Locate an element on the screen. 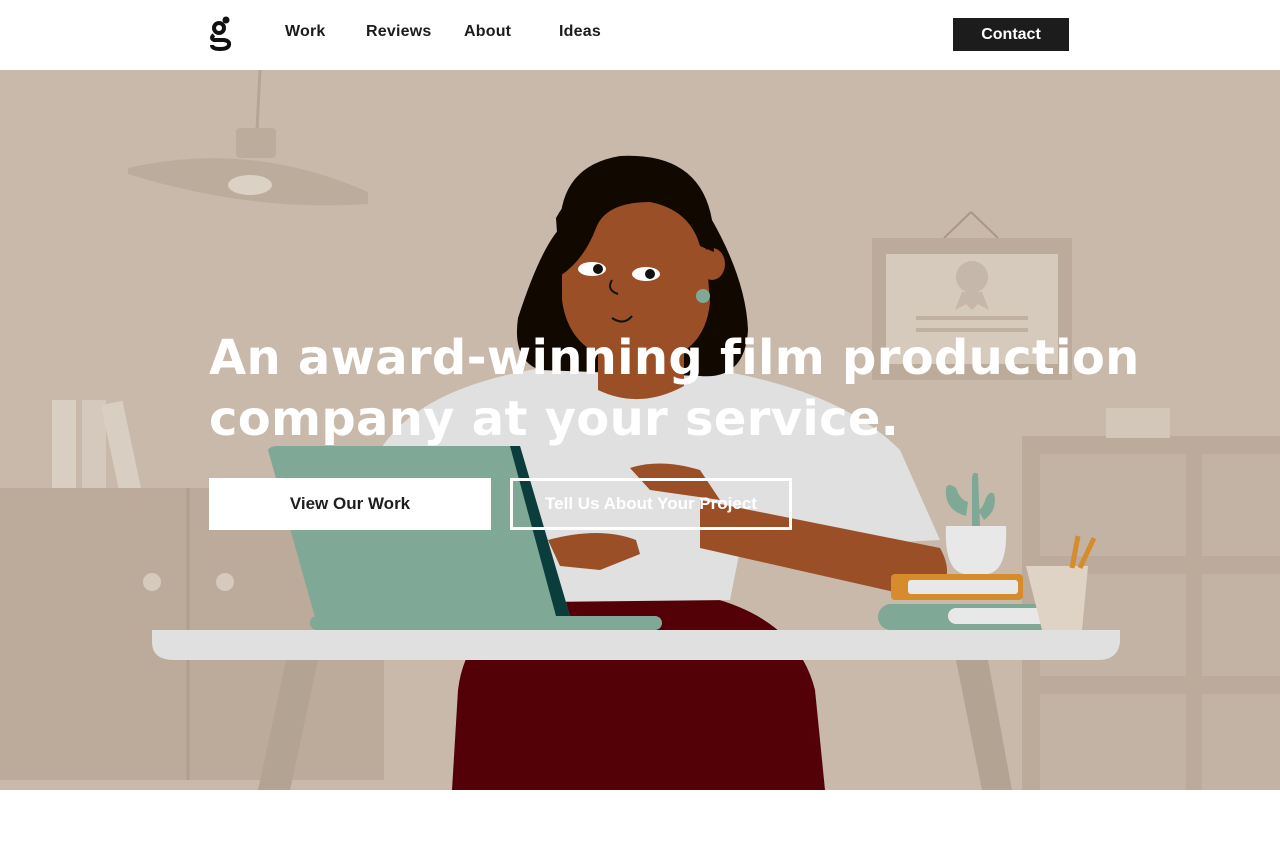  tell-us-about-project-button: Tell Us About Your Project is located at coordinates (651, 504).